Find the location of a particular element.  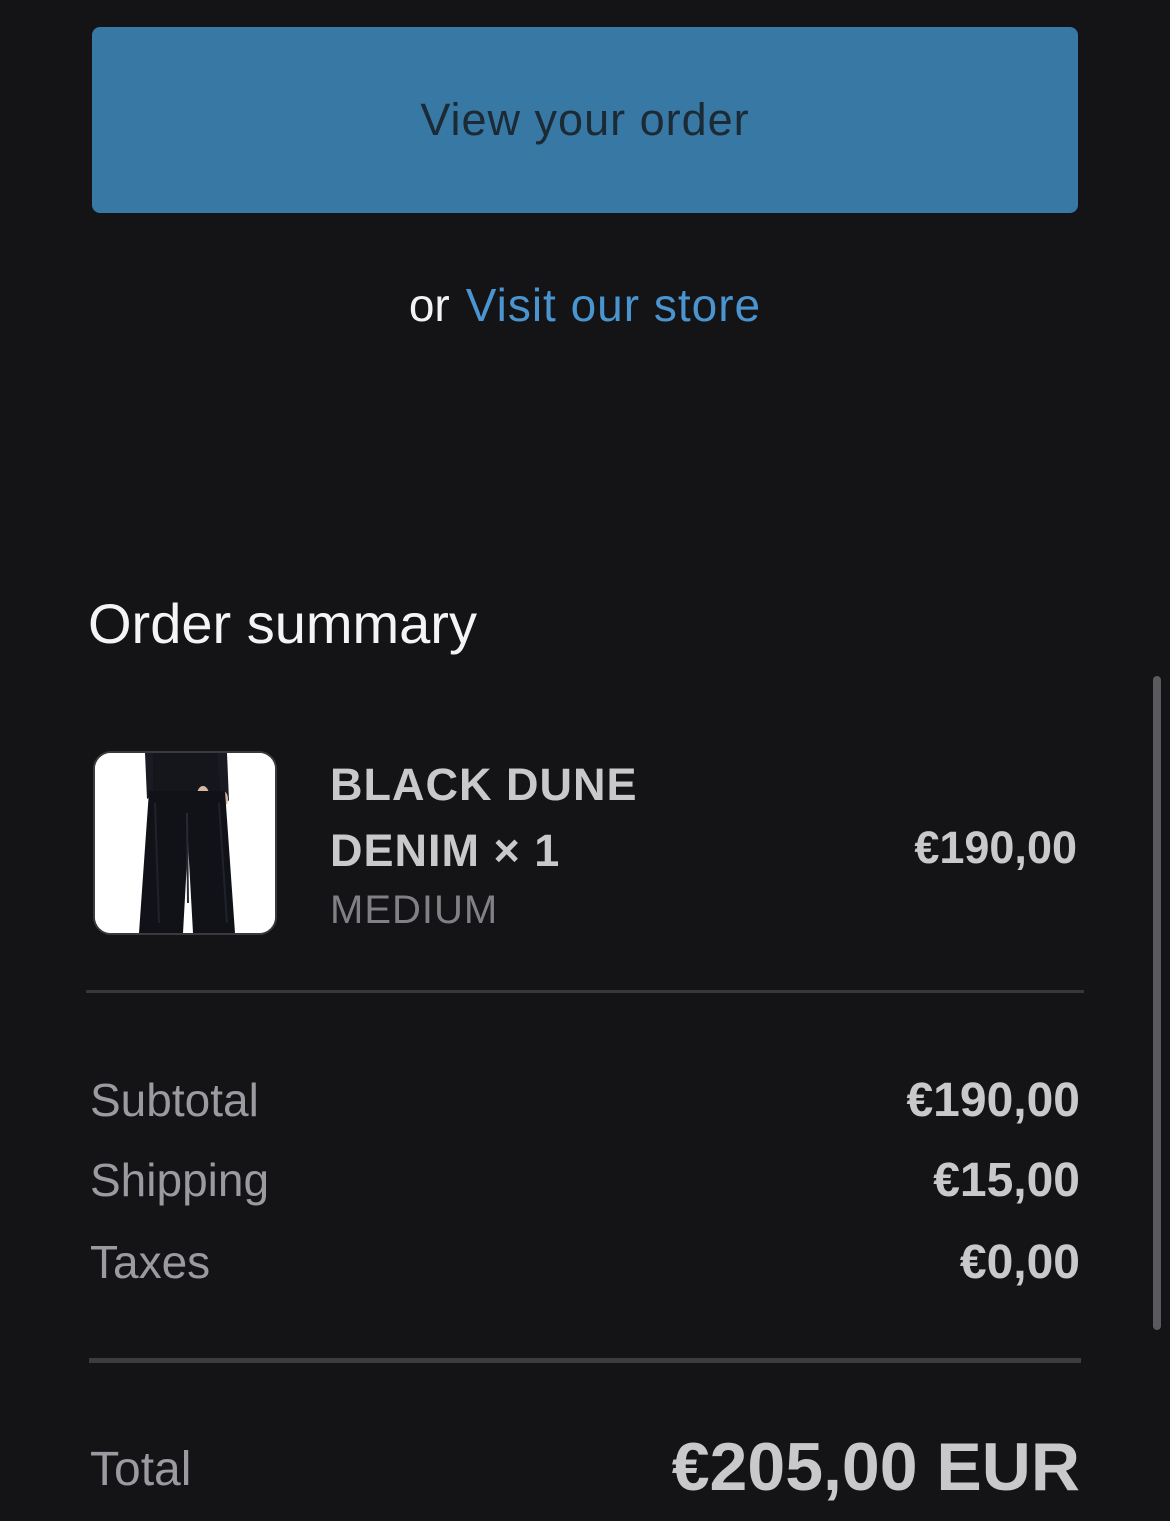

product-image is located at coordinates (185, 843).